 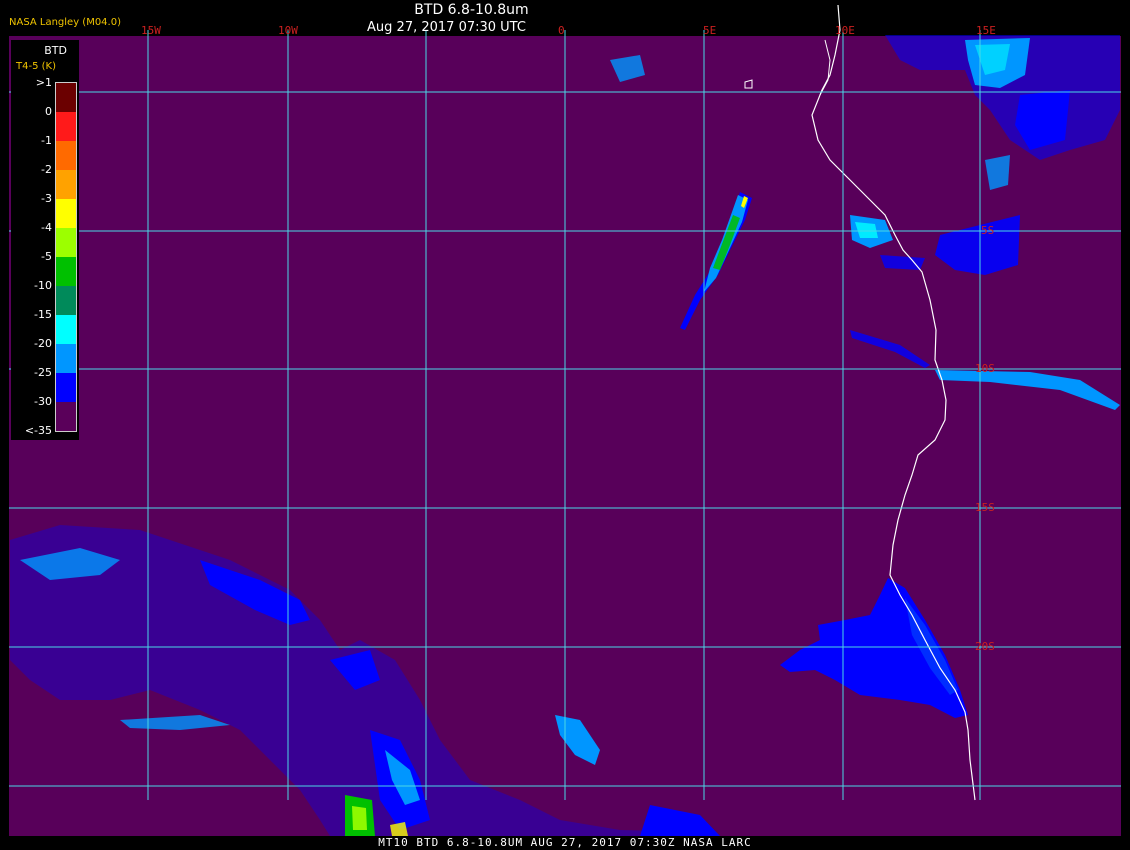 What do you see at coordinates (36, 66) in the screenshot?
I see `legend-subtitle: T4-5 (K)` at bounding box center [36, 66].